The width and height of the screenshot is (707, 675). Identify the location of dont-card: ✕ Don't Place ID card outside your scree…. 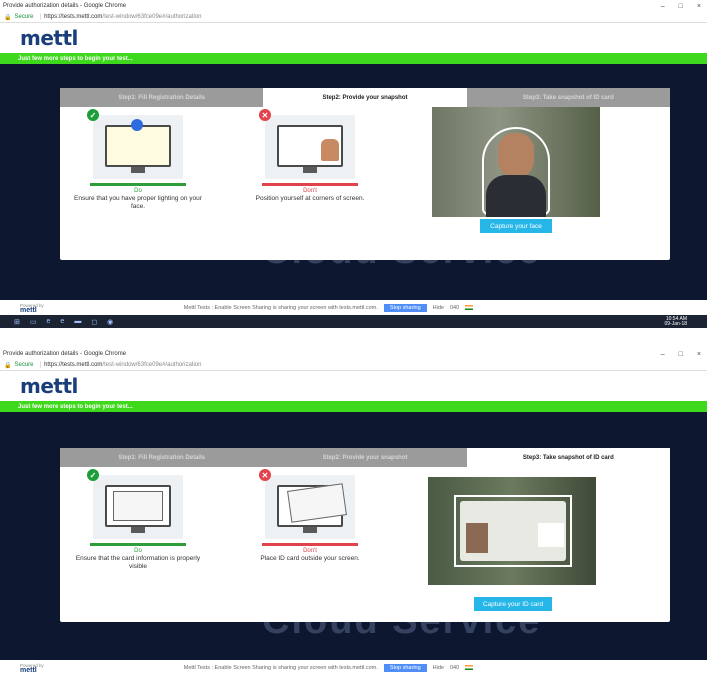
(310, 516).